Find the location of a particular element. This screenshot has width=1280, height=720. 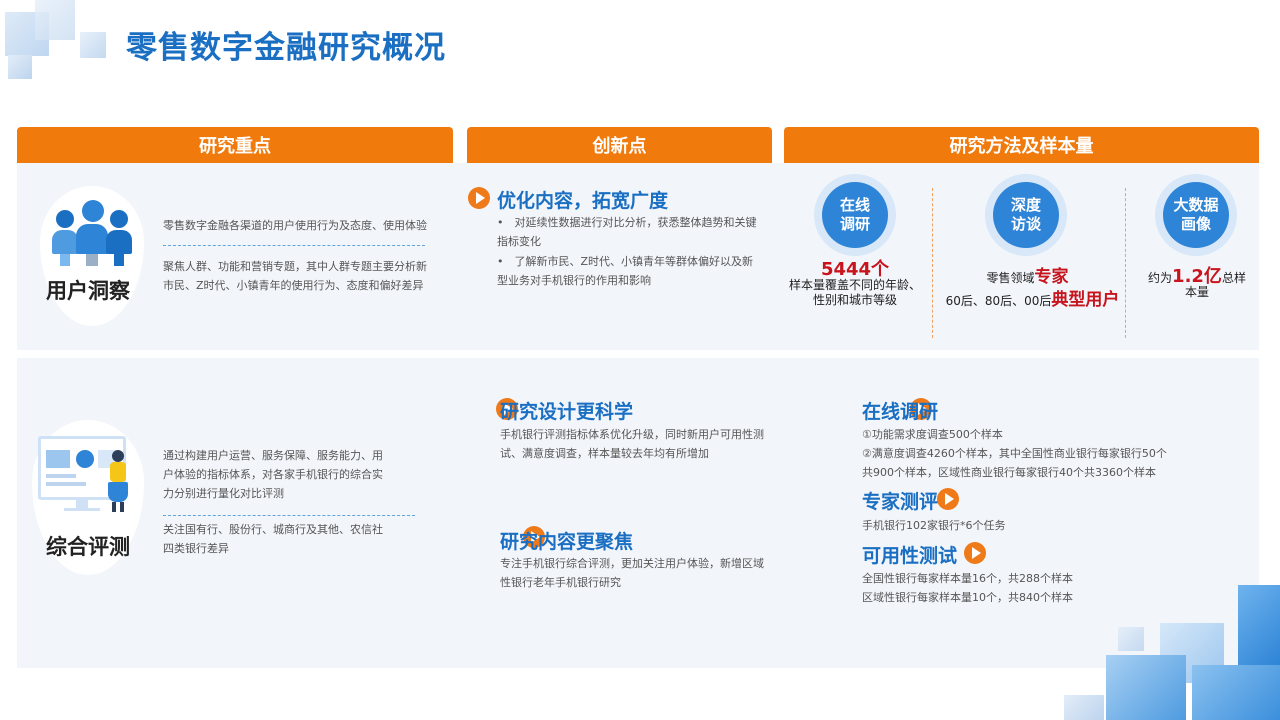

bottom-online-title: 在线调研 is located at coordinates (900, 412).